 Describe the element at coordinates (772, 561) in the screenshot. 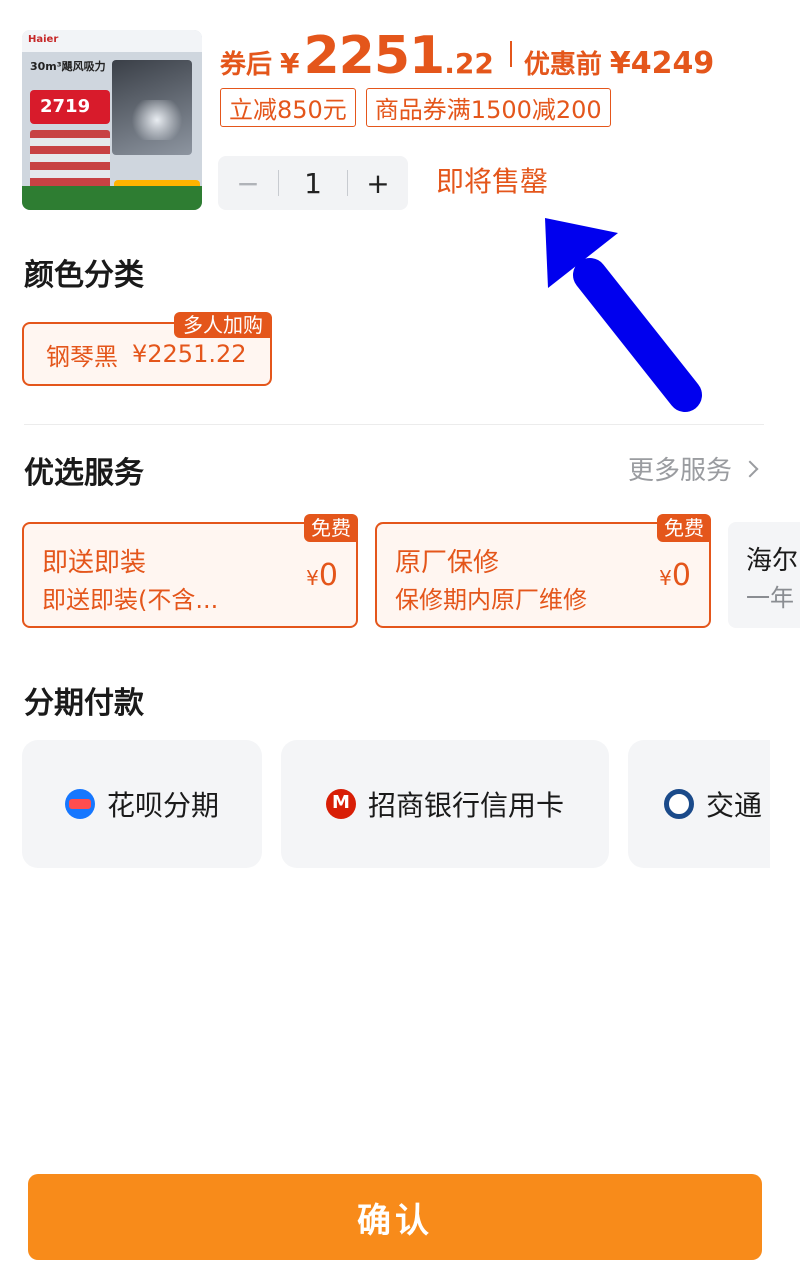

I see `service-title: 海尔` at that location.